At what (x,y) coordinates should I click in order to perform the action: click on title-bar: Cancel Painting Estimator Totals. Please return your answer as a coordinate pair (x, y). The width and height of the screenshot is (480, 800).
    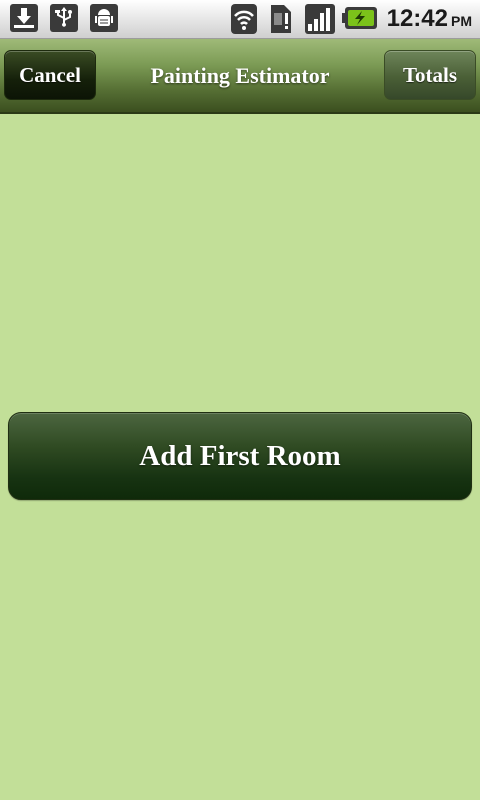
    Looking at the image, I should click on (240, 76).